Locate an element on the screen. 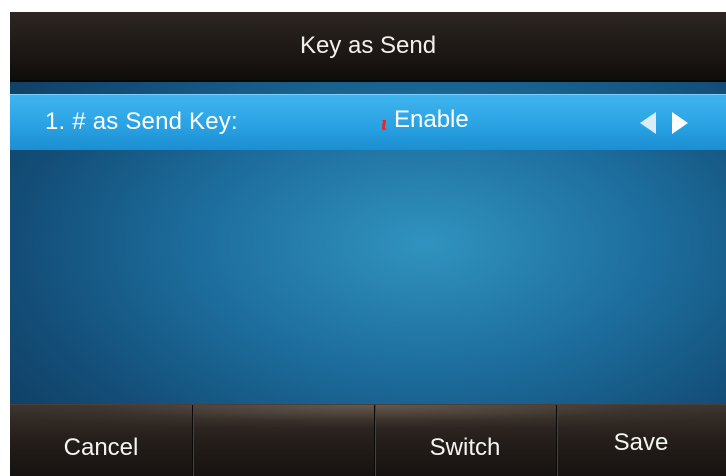  cancel-softkey: Cancel is located at coordinates (101, 440).